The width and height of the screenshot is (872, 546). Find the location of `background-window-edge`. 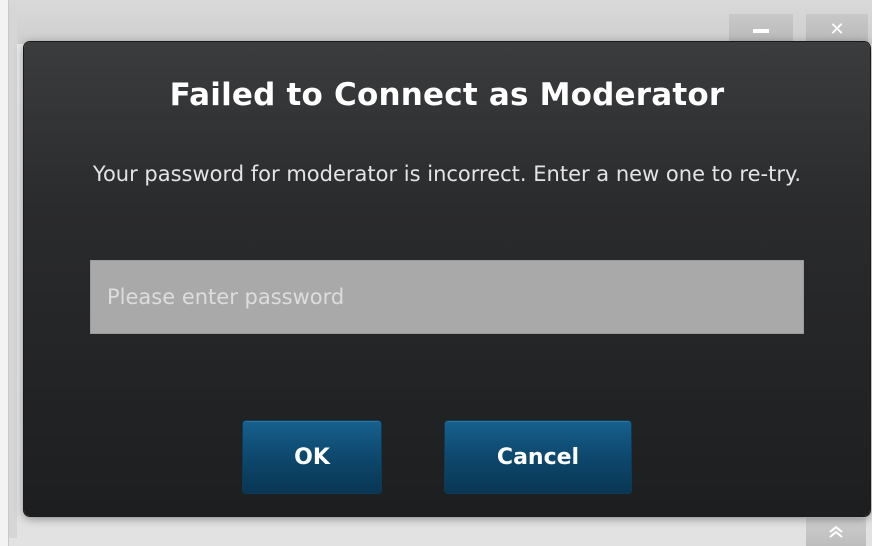

background-window-edge is located at coordinates (13, 273).